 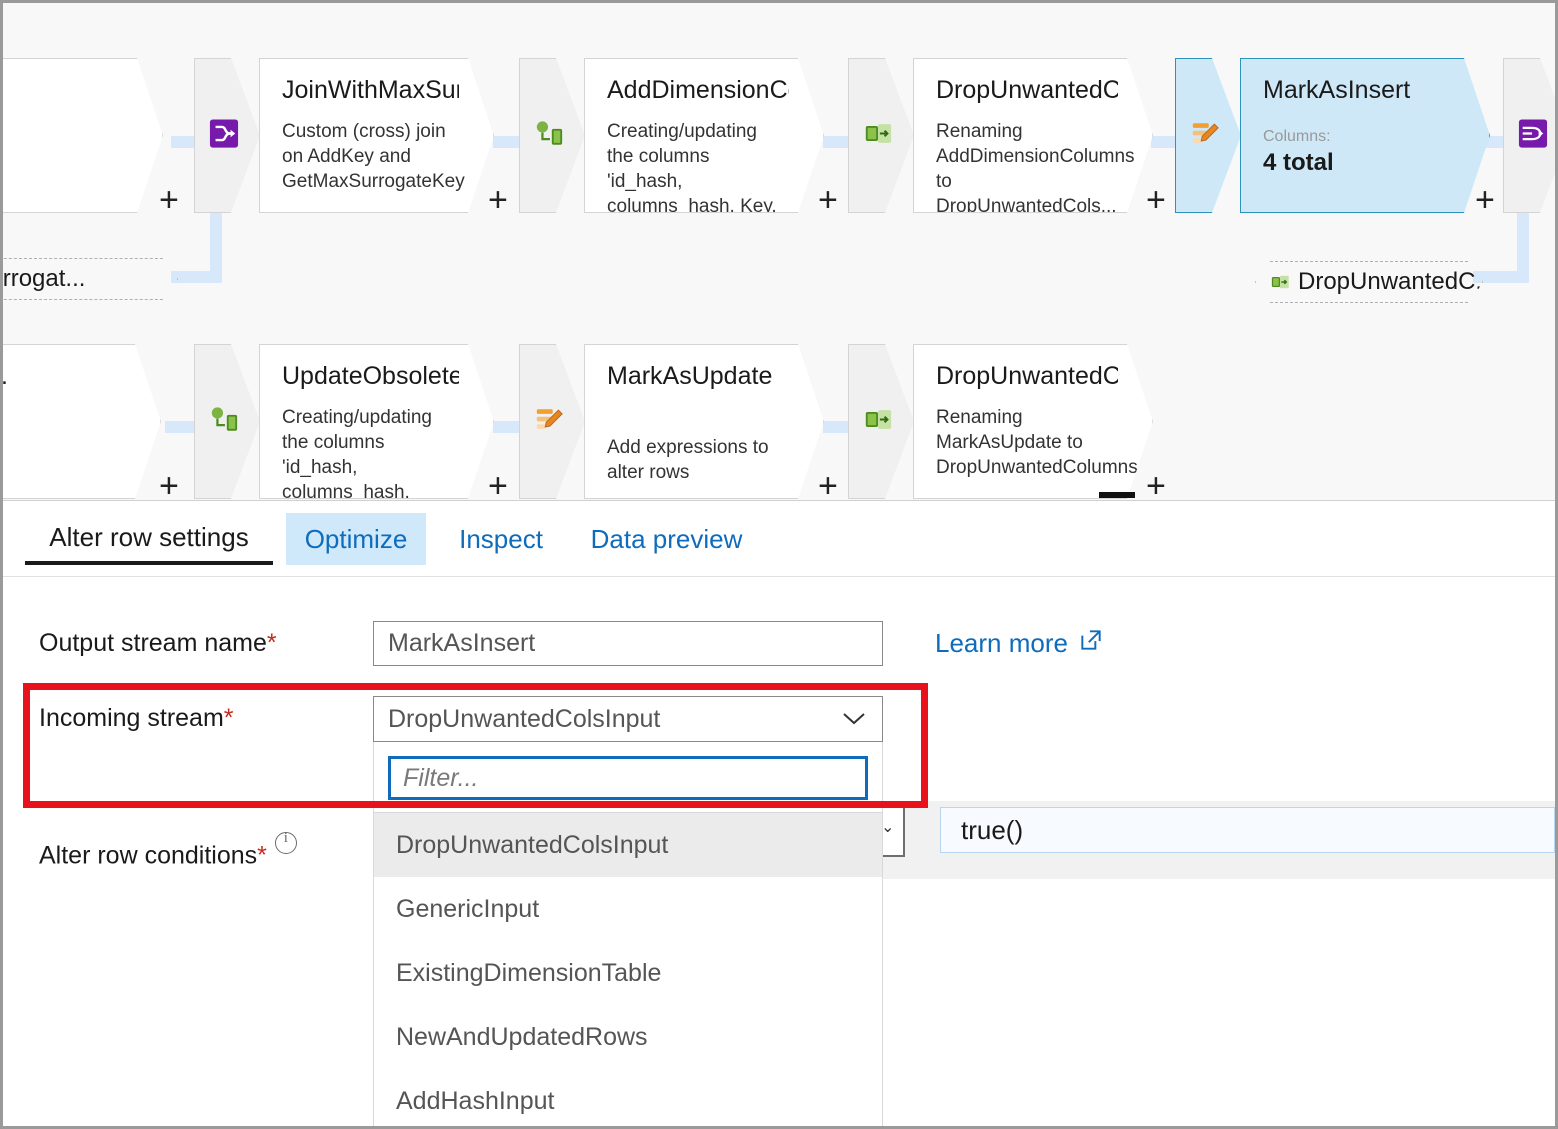 I want to click on incoming-stream-value: DropUnwantedColsInput, so click(x=524, y=718).